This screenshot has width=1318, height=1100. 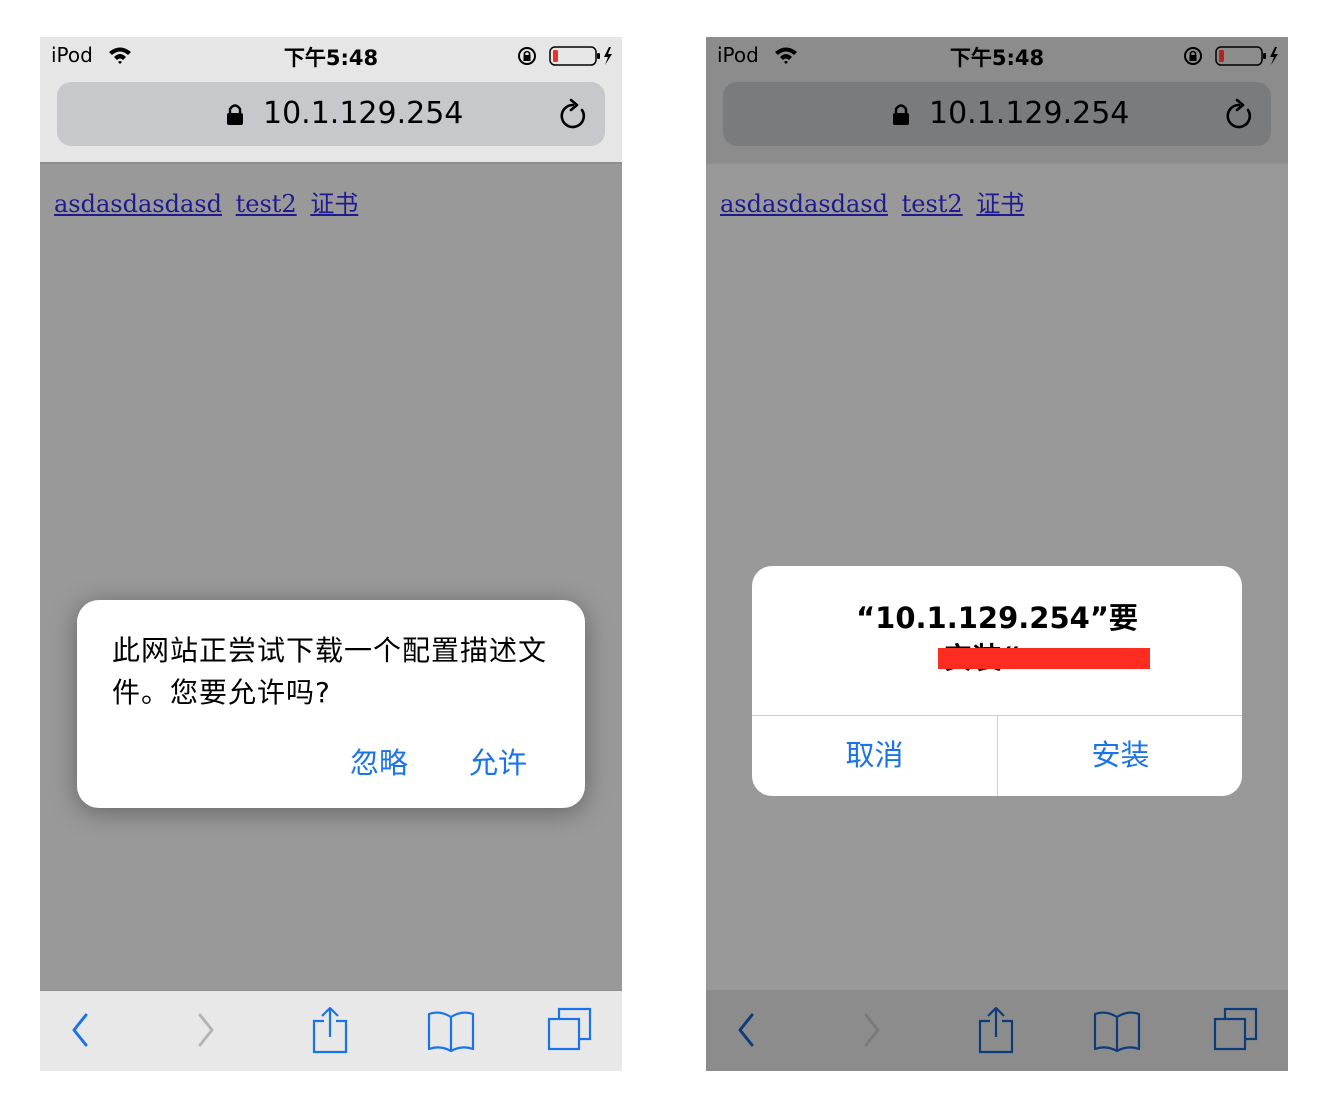 What do you see at coordinates (379, 761) in the screenshot?
I see `ignore-button: 忽略` at bounding box center [379, 761].